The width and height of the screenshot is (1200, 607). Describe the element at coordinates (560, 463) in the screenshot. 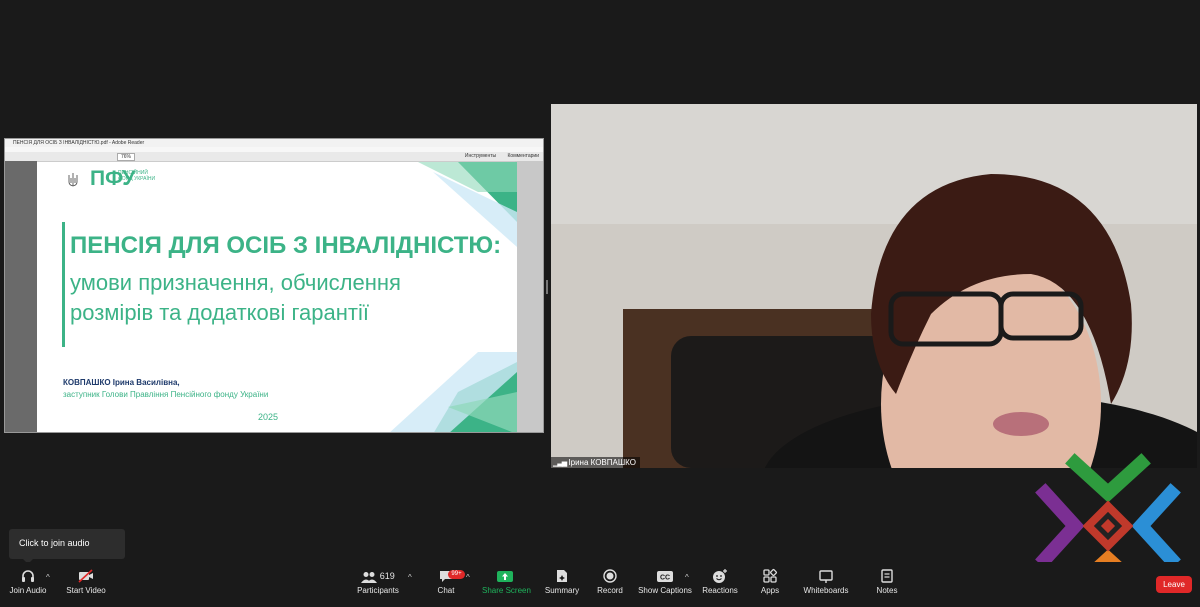

I see `signal-icon: ▁▃▅` at that location.